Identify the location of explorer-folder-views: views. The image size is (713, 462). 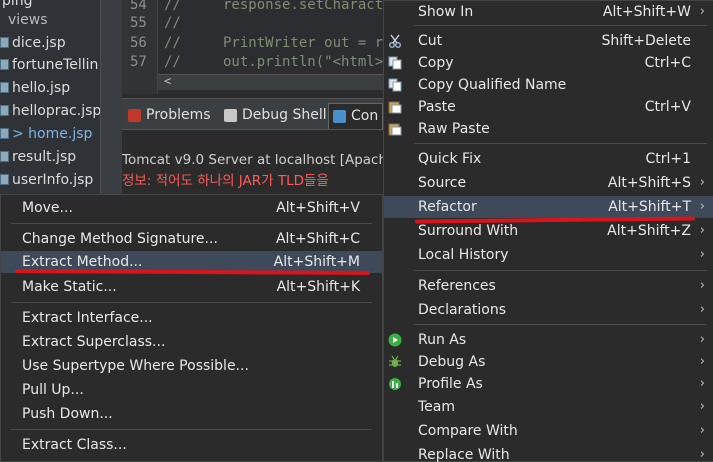
(28, 20).